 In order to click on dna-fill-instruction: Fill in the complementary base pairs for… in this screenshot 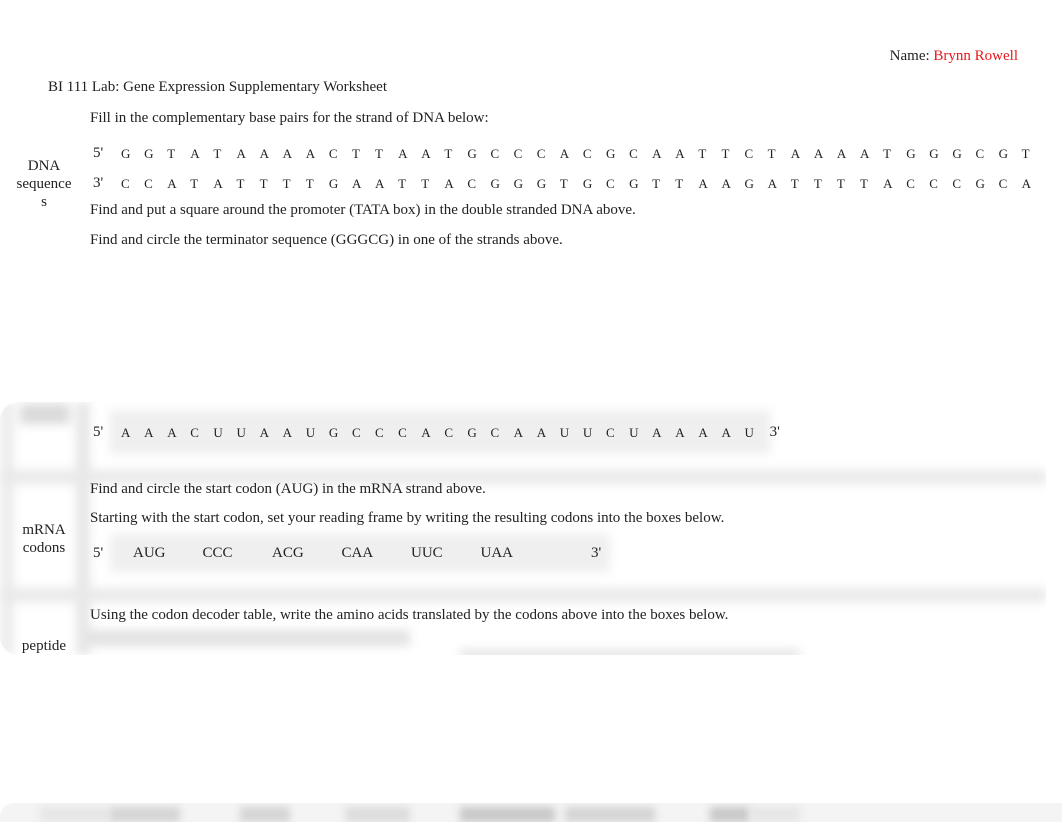, I will do `click(289, 118)`.